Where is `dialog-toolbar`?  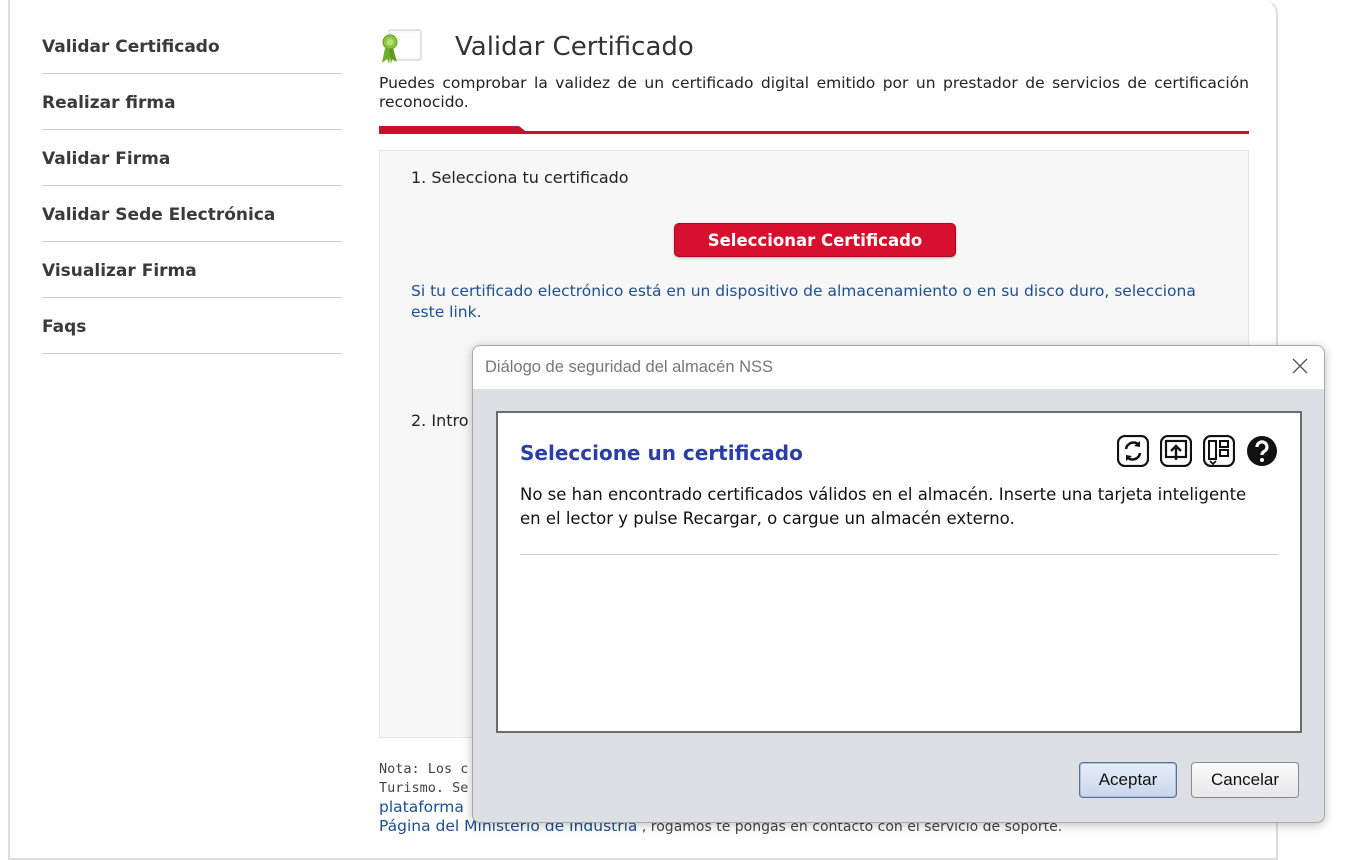
dialog-toolbar is located at coordinates (1197, 451).